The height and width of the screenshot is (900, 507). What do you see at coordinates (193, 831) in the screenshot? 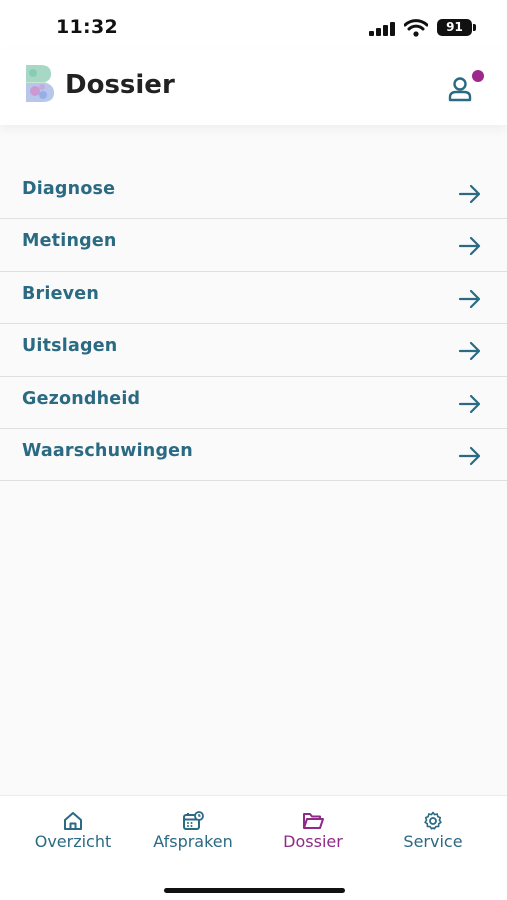
I see `tab-afspraken: Afspraken` at bounding box center [193, 831].